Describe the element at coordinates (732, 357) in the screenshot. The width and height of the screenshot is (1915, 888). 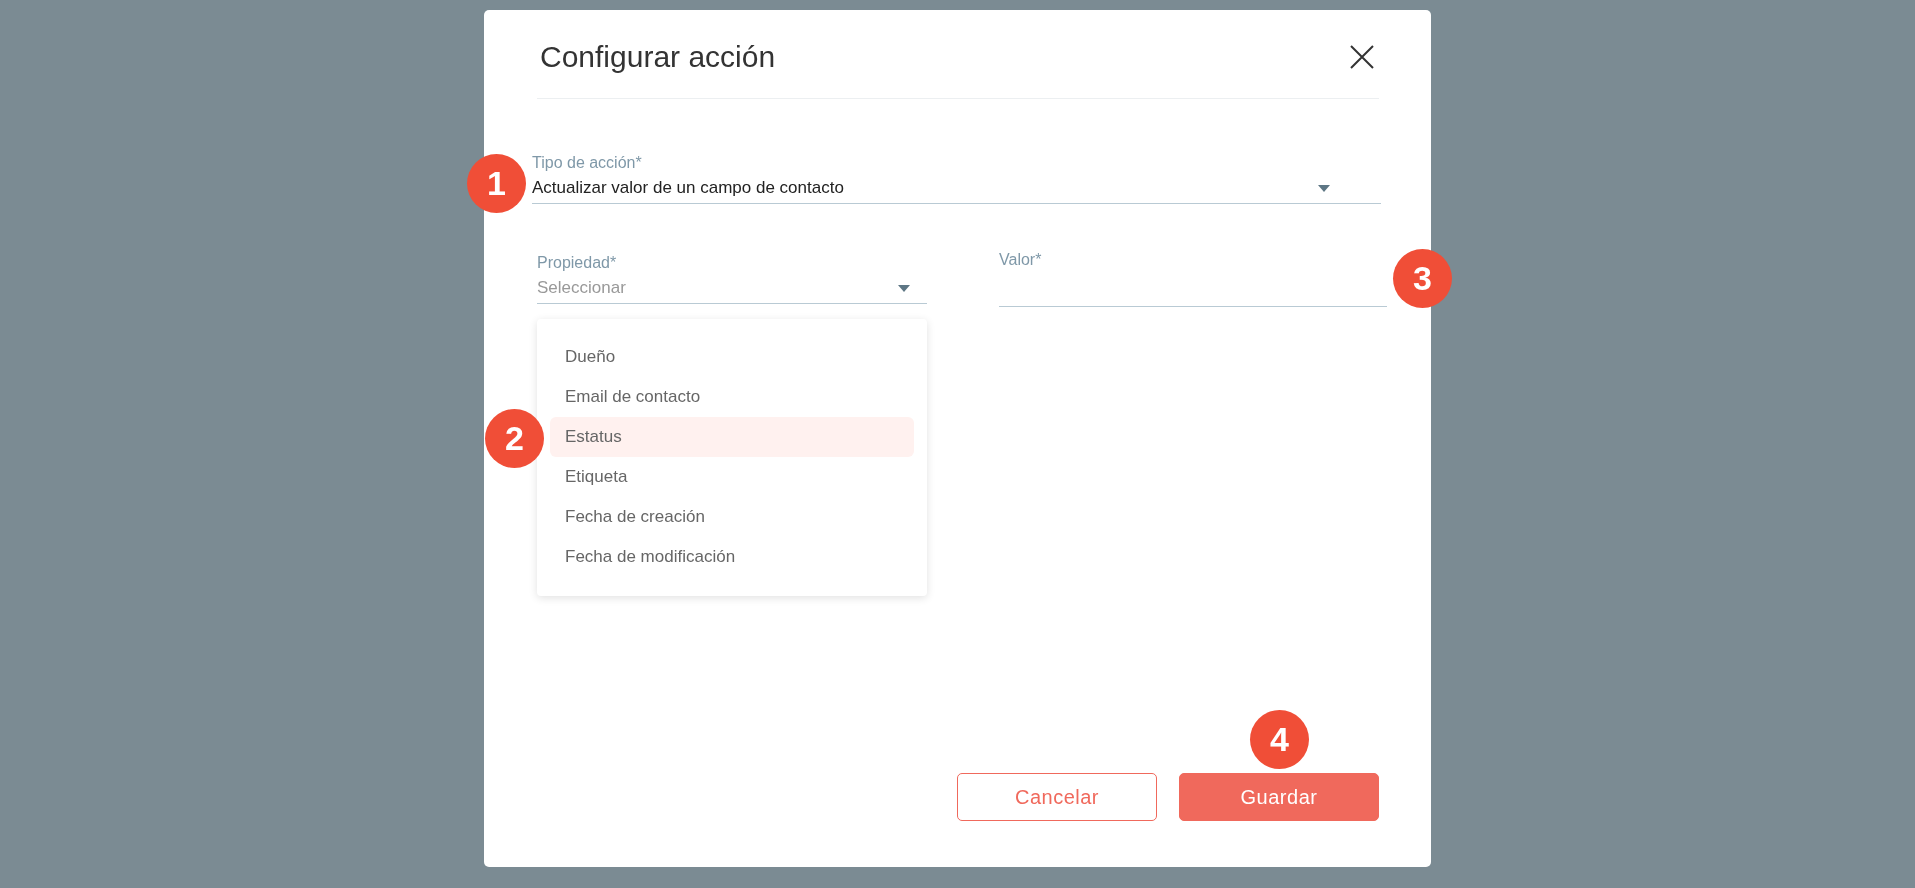
I see `menu-option: Dueño` at that location.